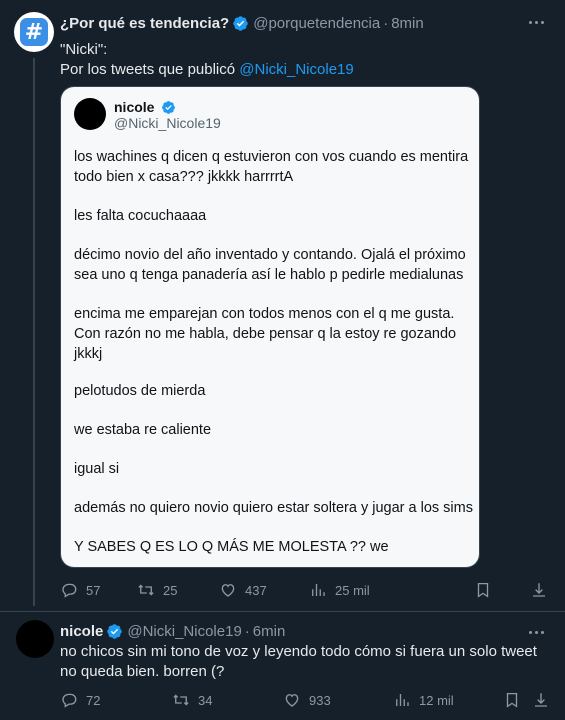 The width and height of the screenshot is (565, 720). I want to click on quote-paragraph: we estaba re caliente, so click(143, 430).